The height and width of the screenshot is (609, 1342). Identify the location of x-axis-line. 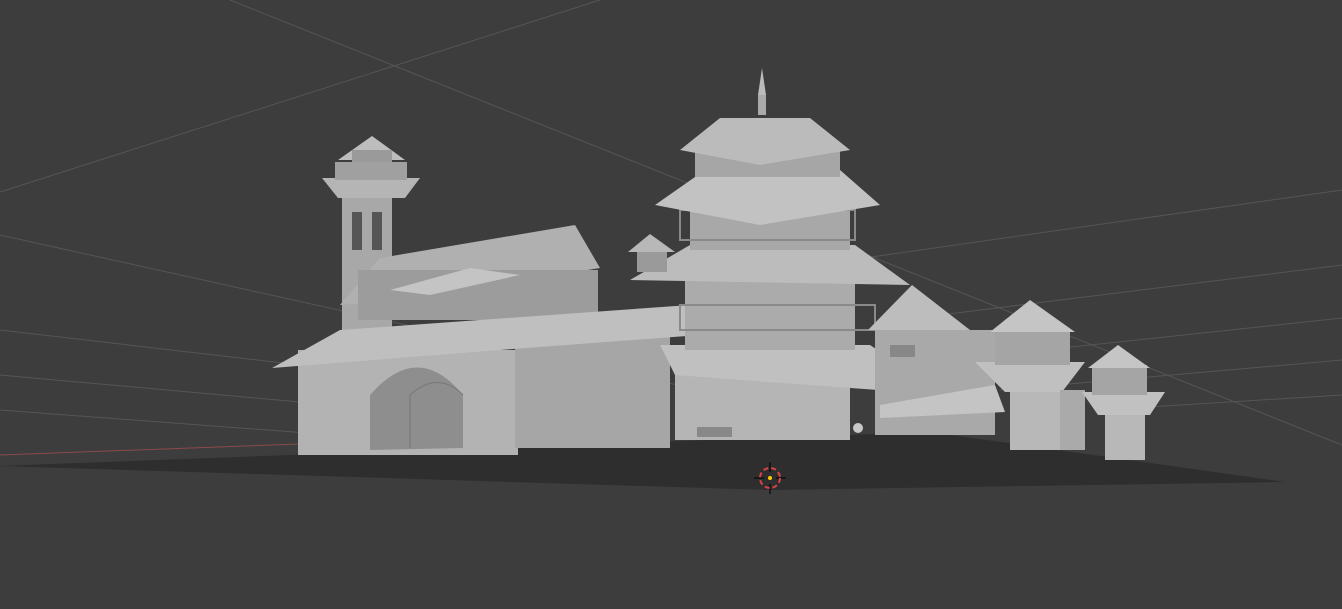
(150, 449).